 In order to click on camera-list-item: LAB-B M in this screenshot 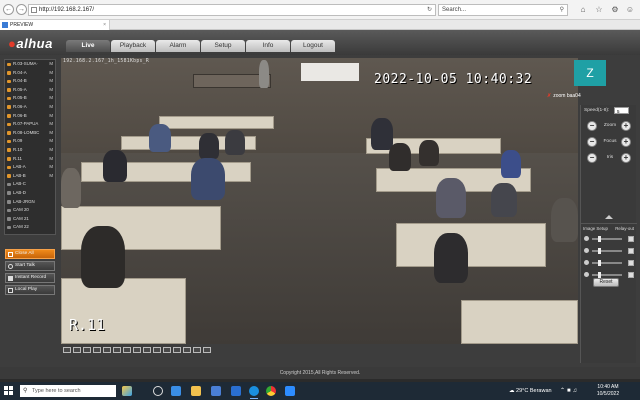, I will do `click(30, 176)`.